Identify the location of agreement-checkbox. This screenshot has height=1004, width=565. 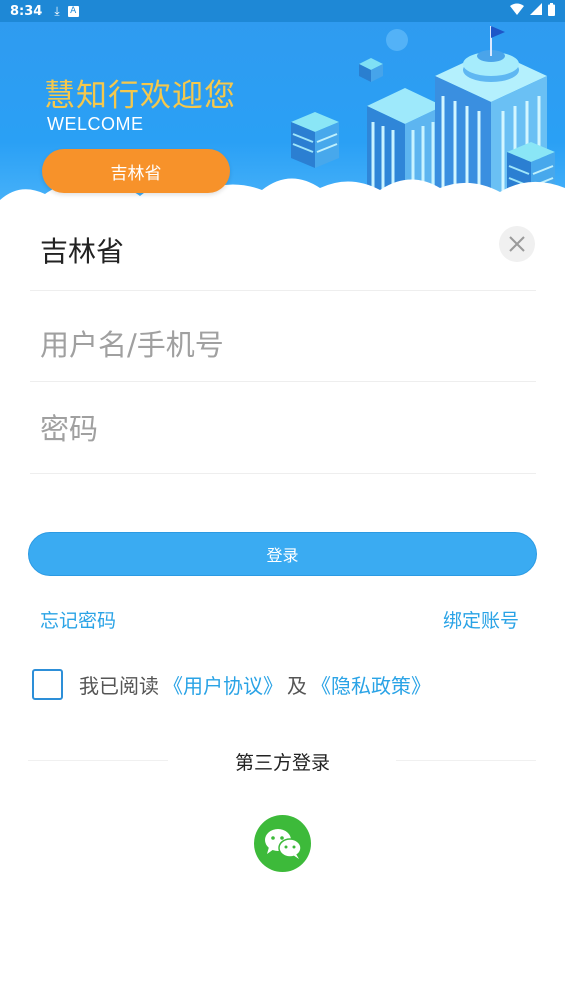
(47, 684).